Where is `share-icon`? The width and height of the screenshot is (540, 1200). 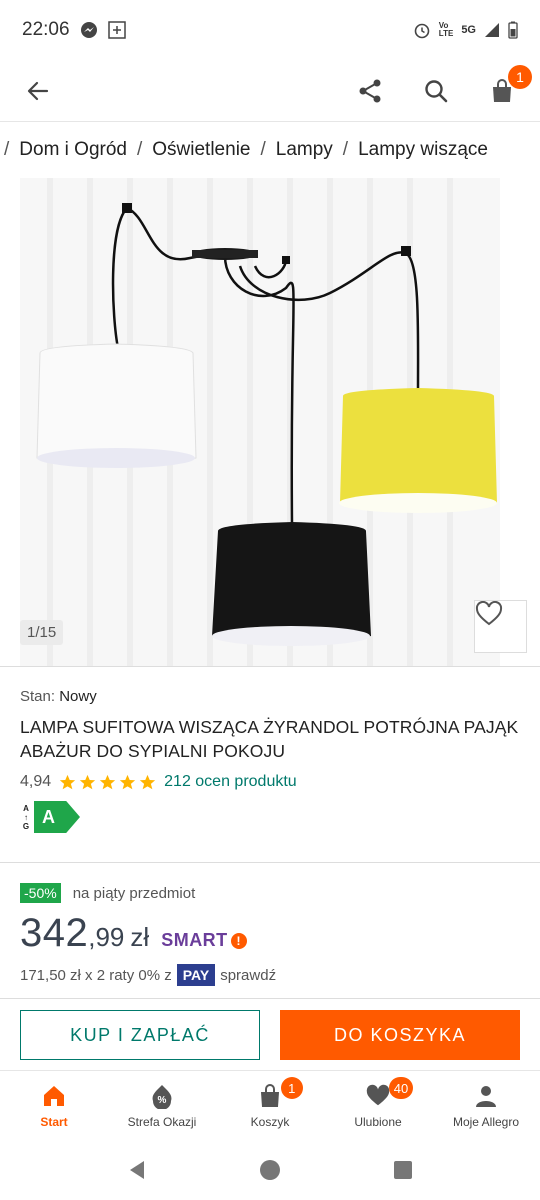 share-icon is located at coordinates (370, 90).